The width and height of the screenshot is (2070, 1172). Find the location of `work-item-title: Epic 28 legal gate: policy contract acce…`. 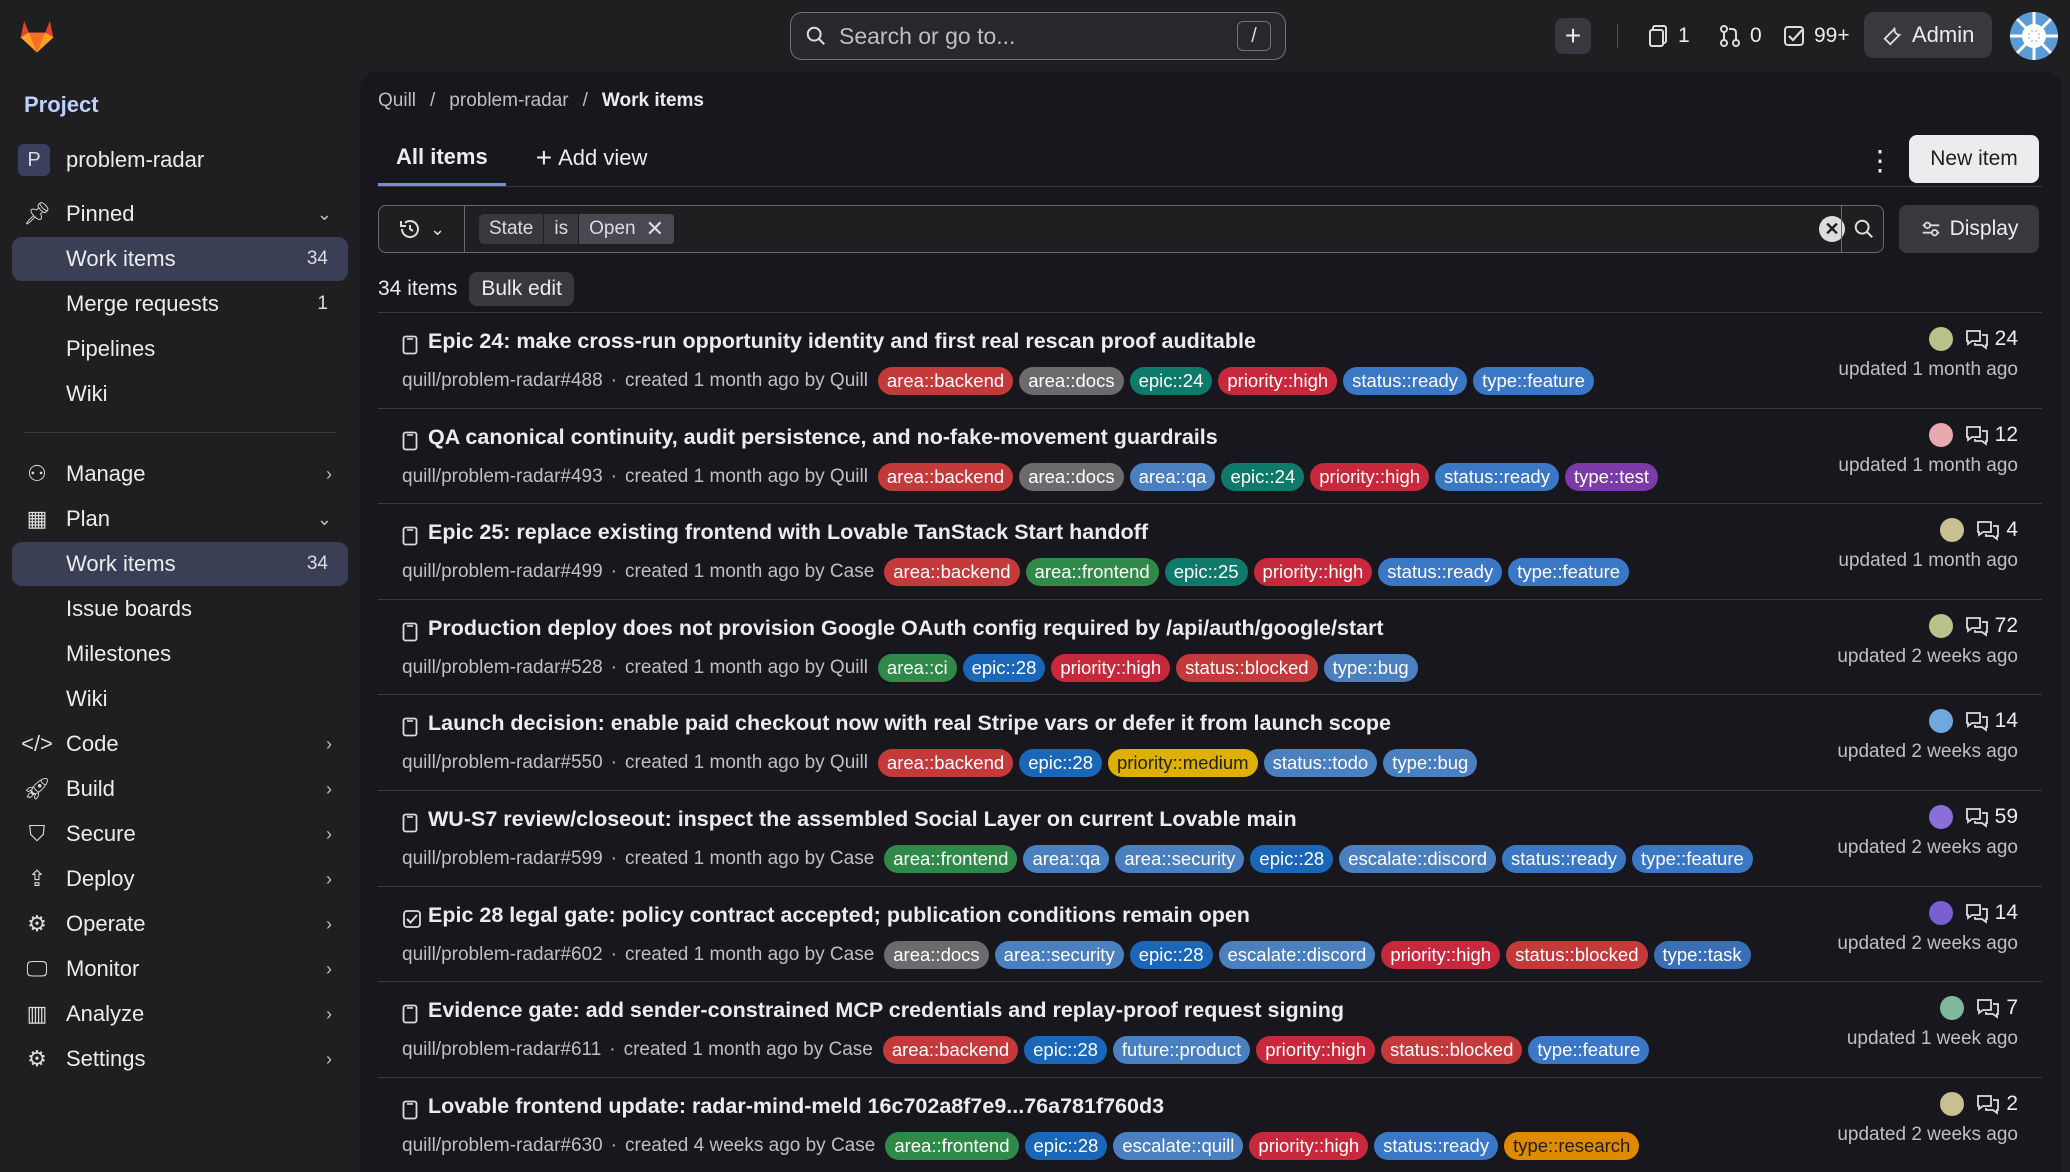

work-item-title: Epic 28 legal gate: policy contract acce… is located at coordinates (839, 915).